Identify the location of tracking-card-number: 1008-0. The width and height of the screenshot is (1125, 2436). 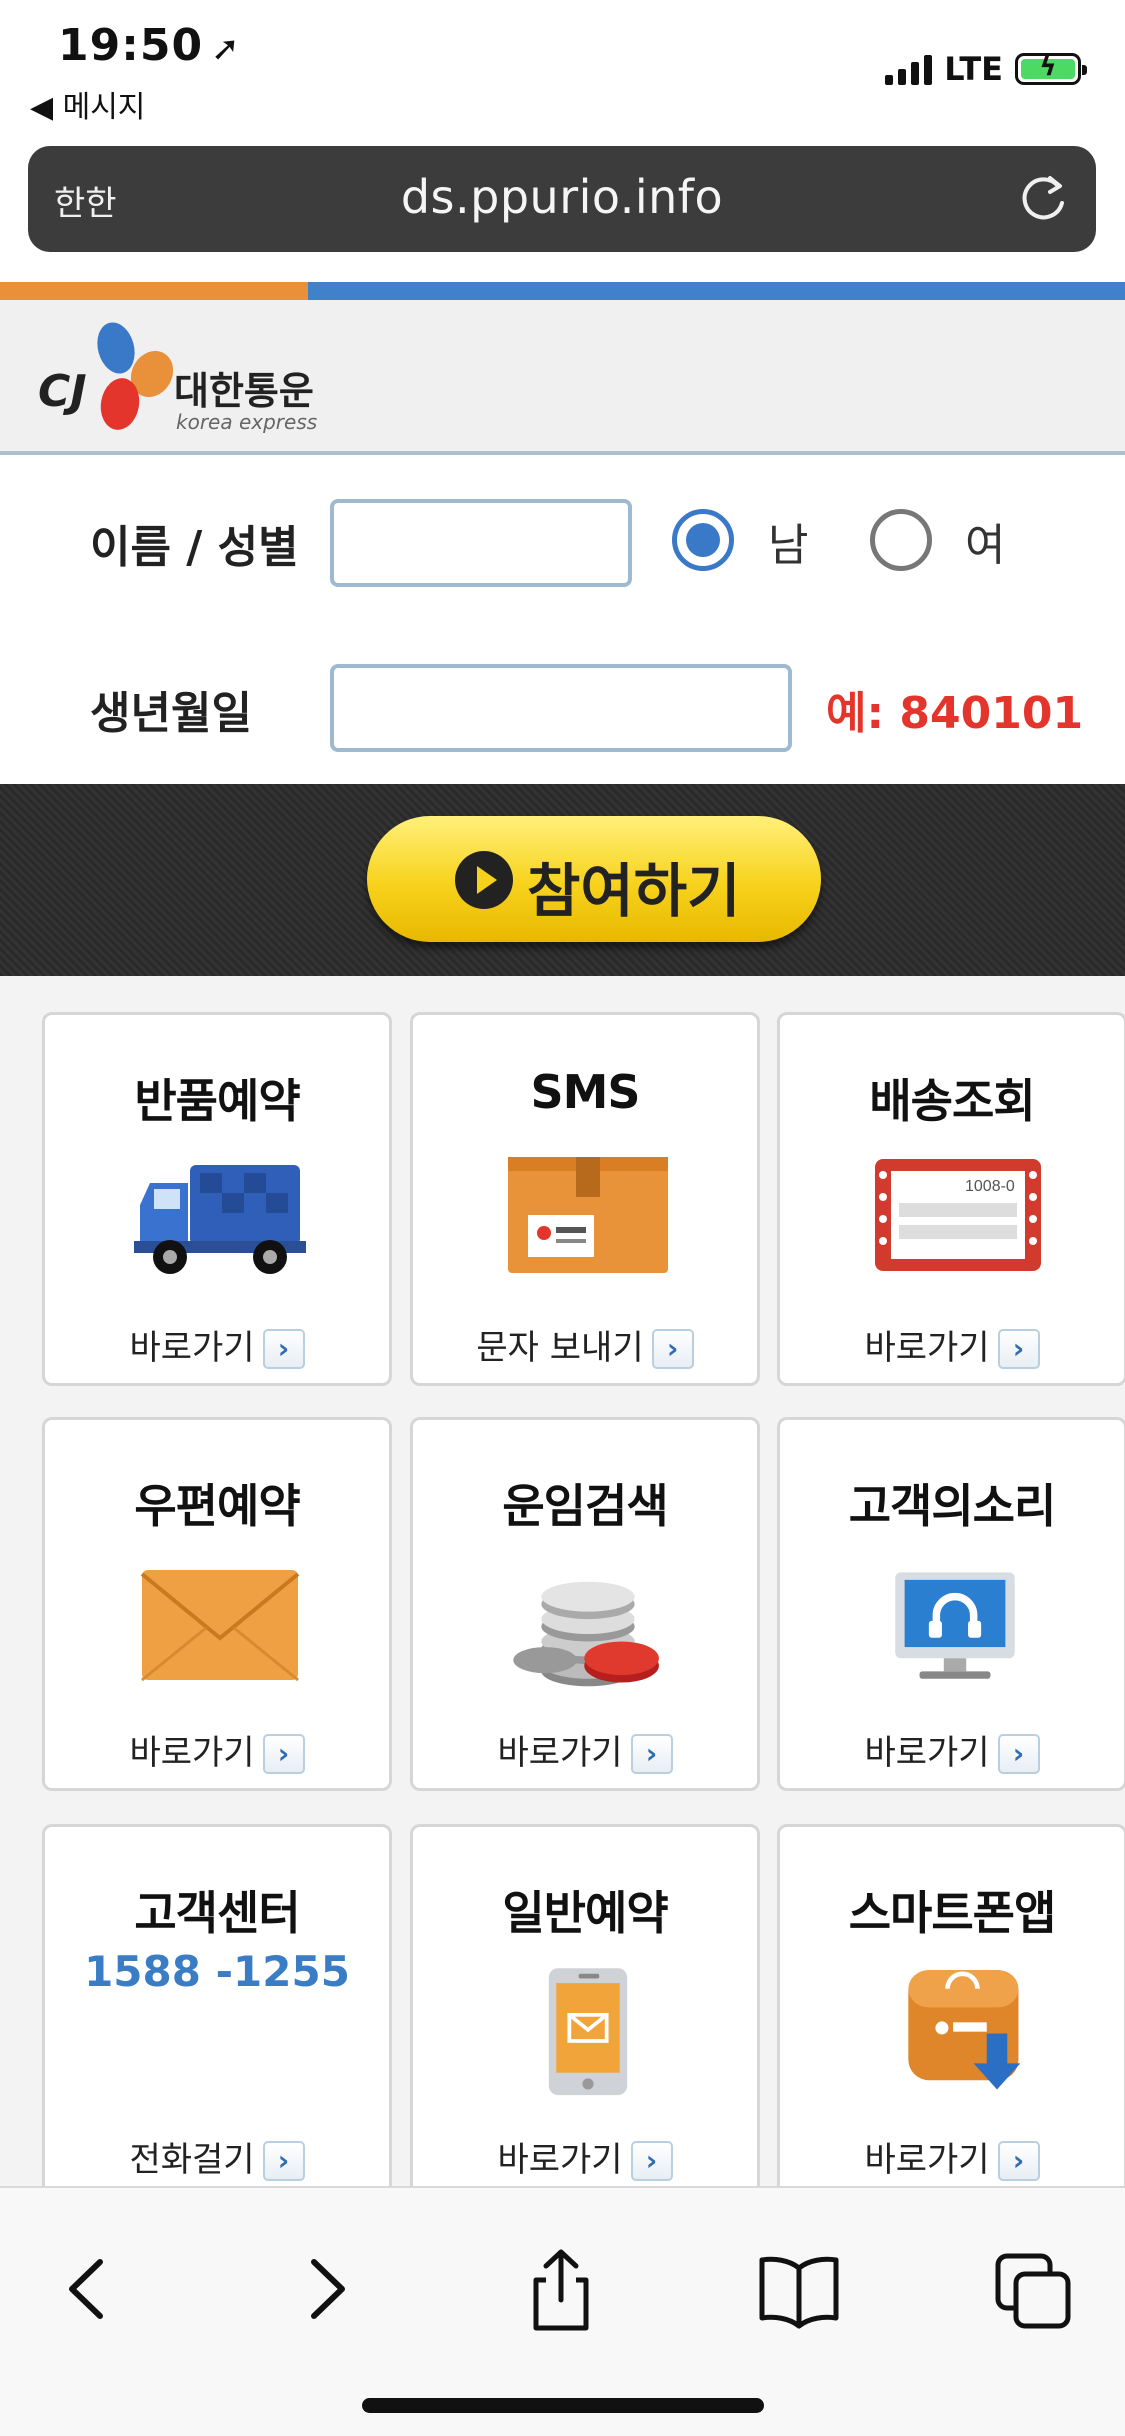
(990, 1186).